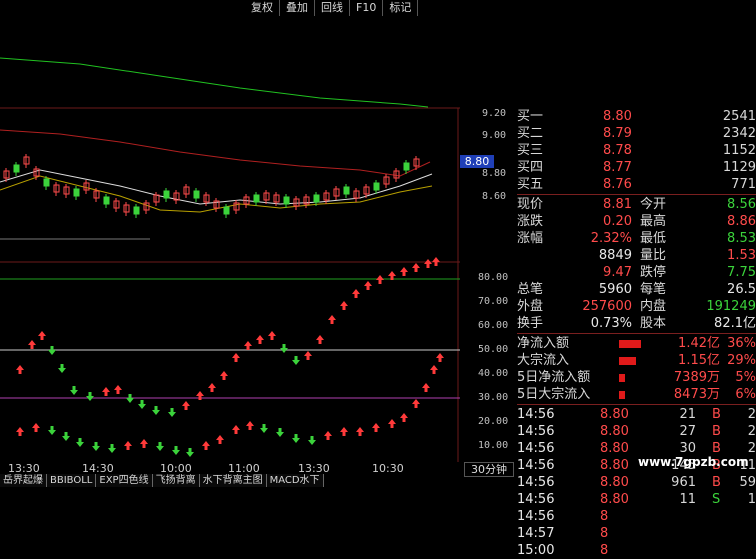 The image size is (756, 559). I want to click on ma-line-red, so click(215, 153).